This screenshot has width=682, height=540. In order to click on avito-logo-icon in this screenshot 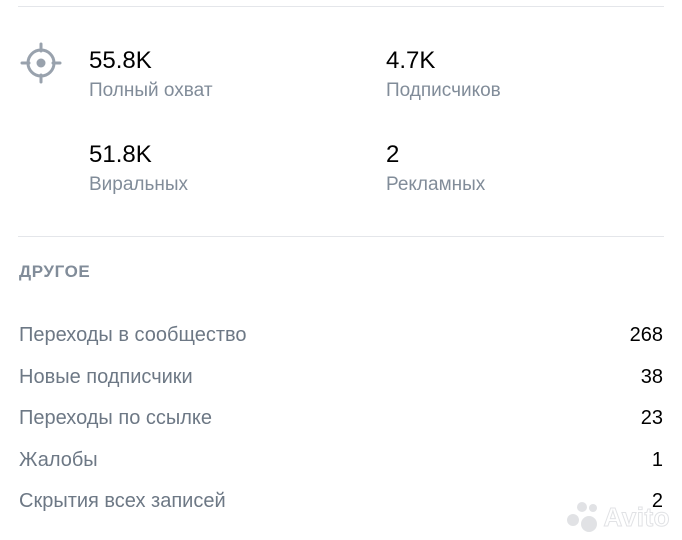, I will do `click(582, 517)`.